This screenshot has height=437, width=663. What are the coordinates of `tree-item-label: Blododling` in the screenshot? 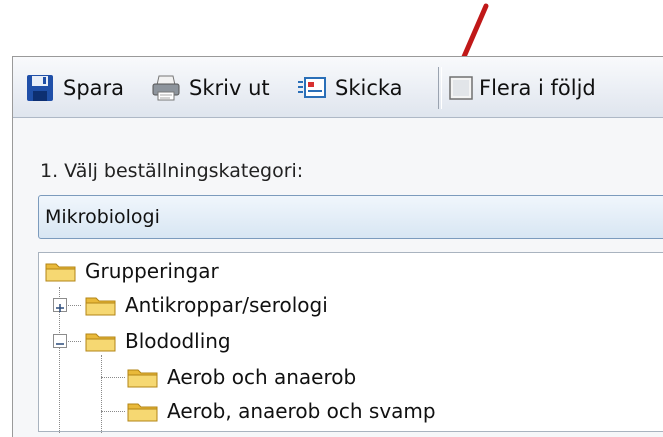 It's located at (178, 341).